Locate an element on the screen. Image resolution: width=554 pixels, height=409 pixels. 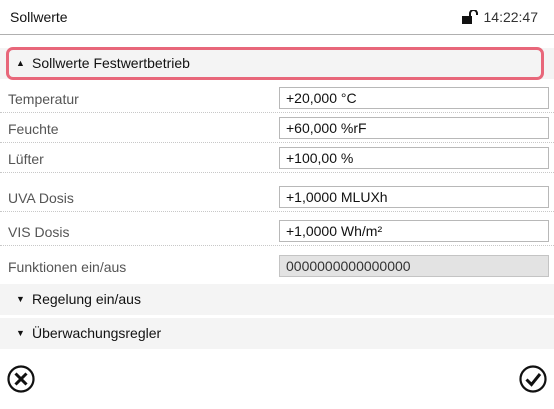
row-label: Lüfter is located at coordinates (26, 159).